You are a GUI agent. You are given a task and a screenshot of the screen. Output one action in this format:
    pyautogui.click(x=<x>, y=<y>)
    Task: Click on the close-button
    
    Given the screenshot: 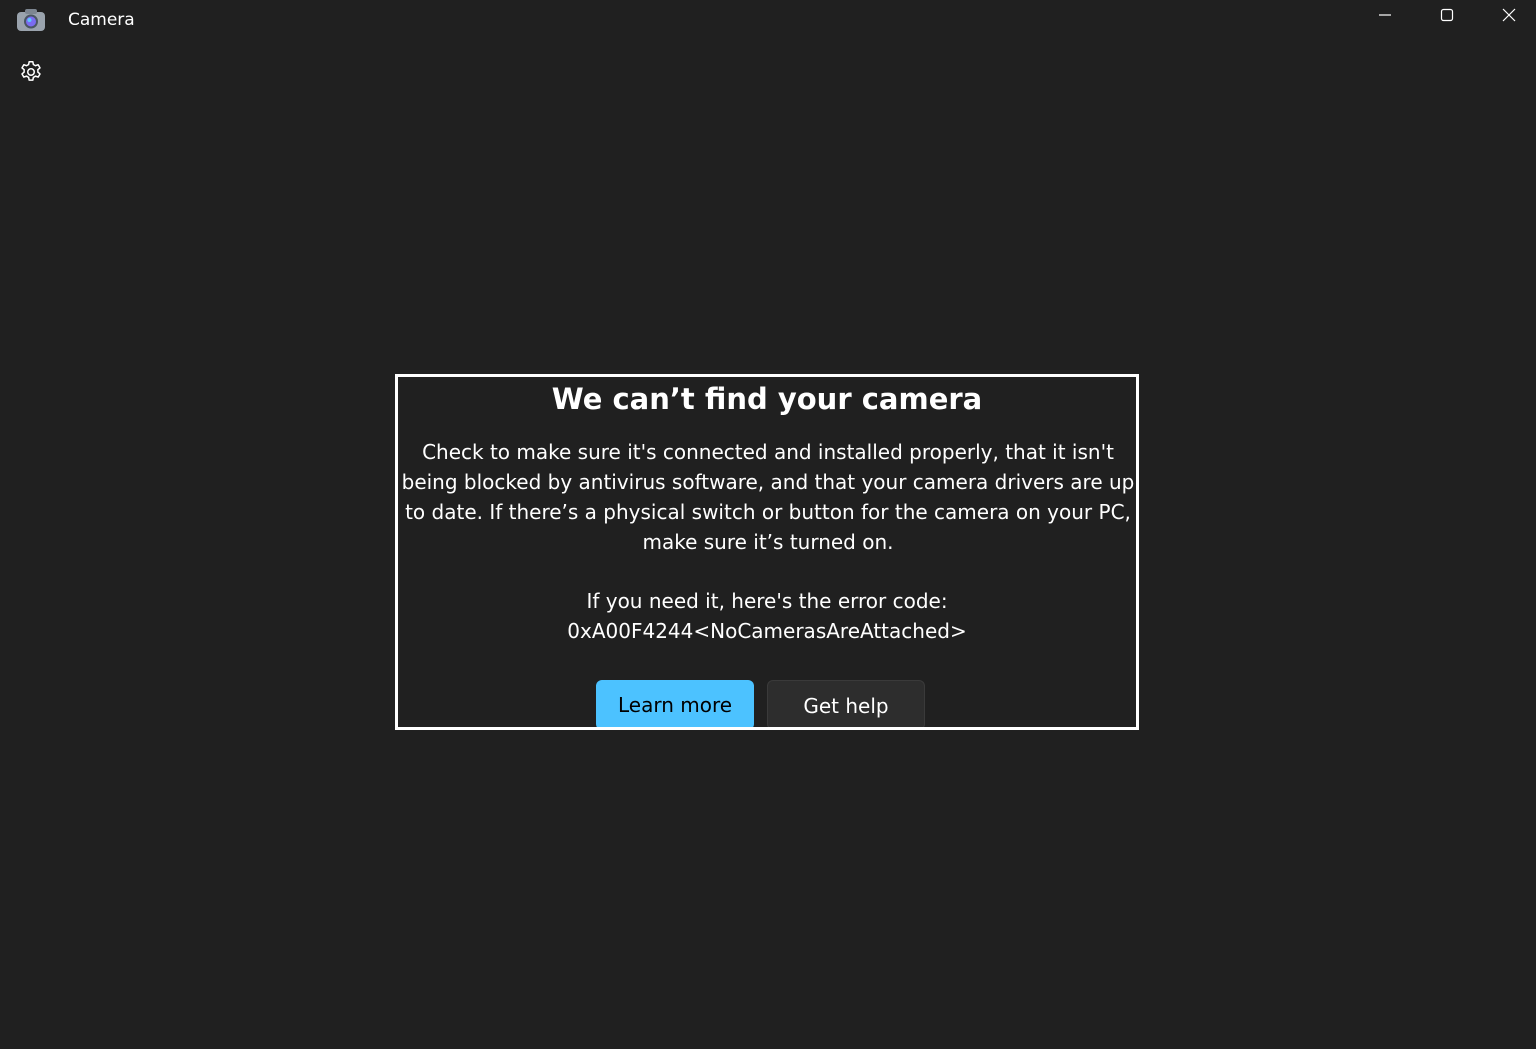 What is the action you would take?
    pyautogui.click(x=1507, y=16)
    